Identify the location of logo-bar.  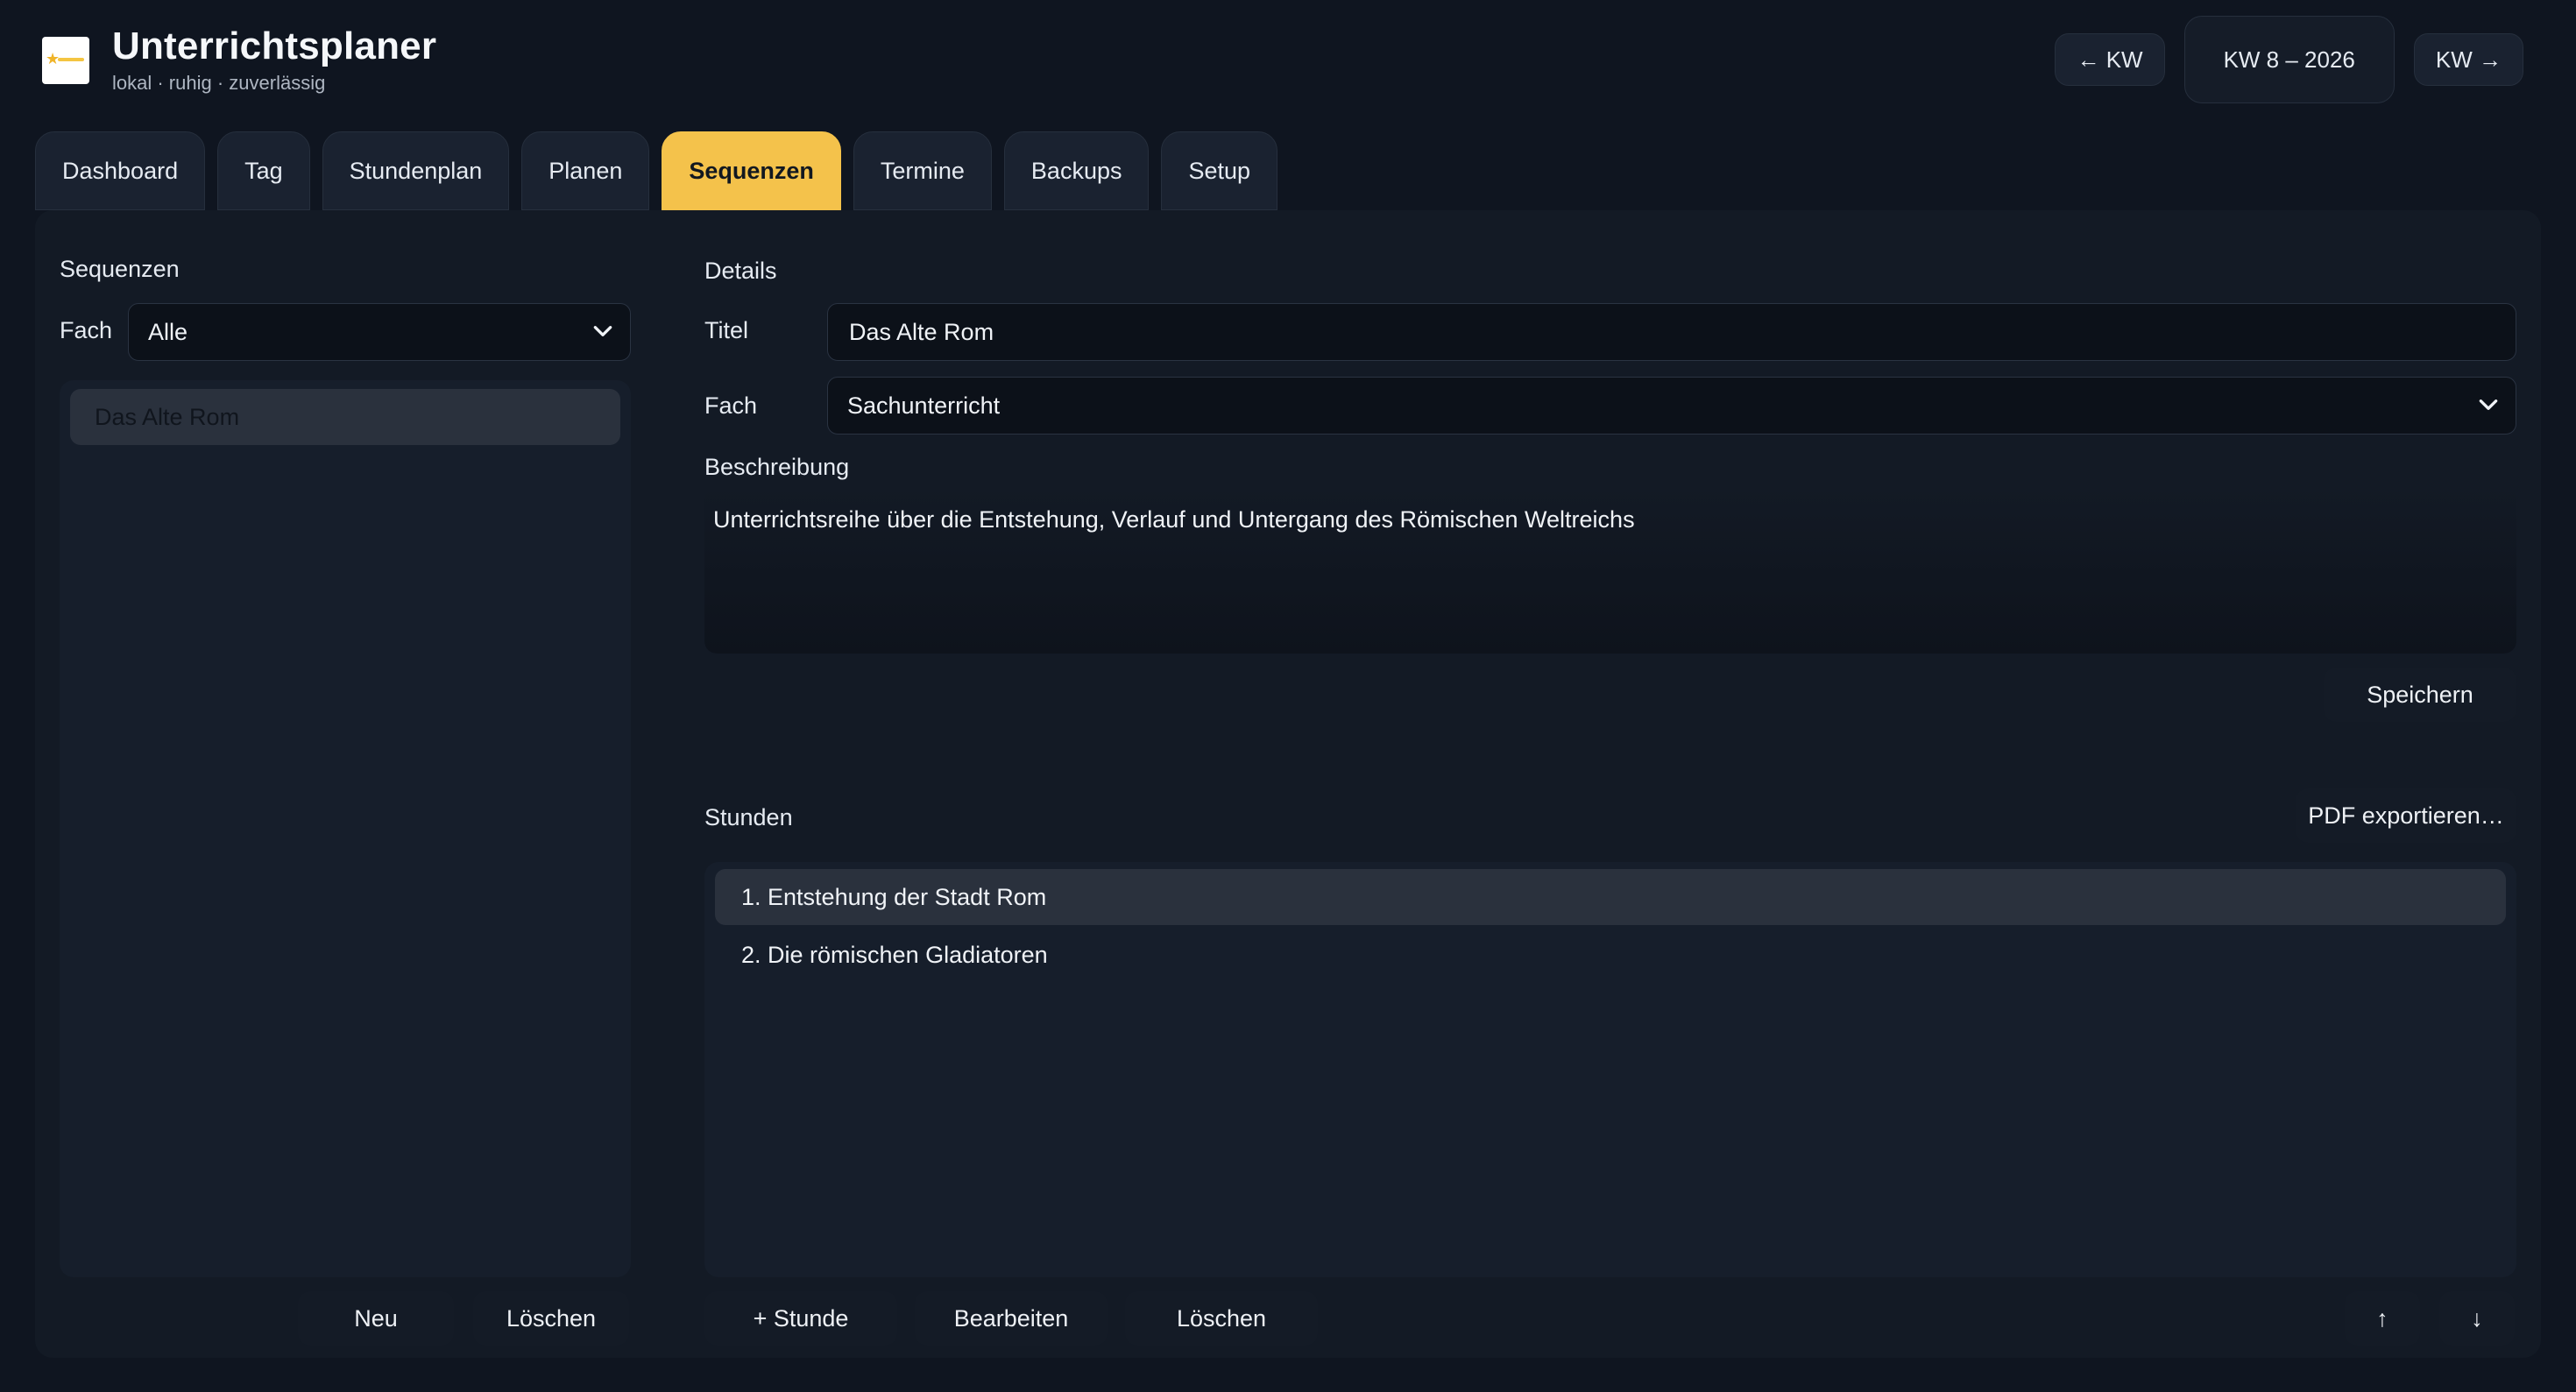
(71, 60).